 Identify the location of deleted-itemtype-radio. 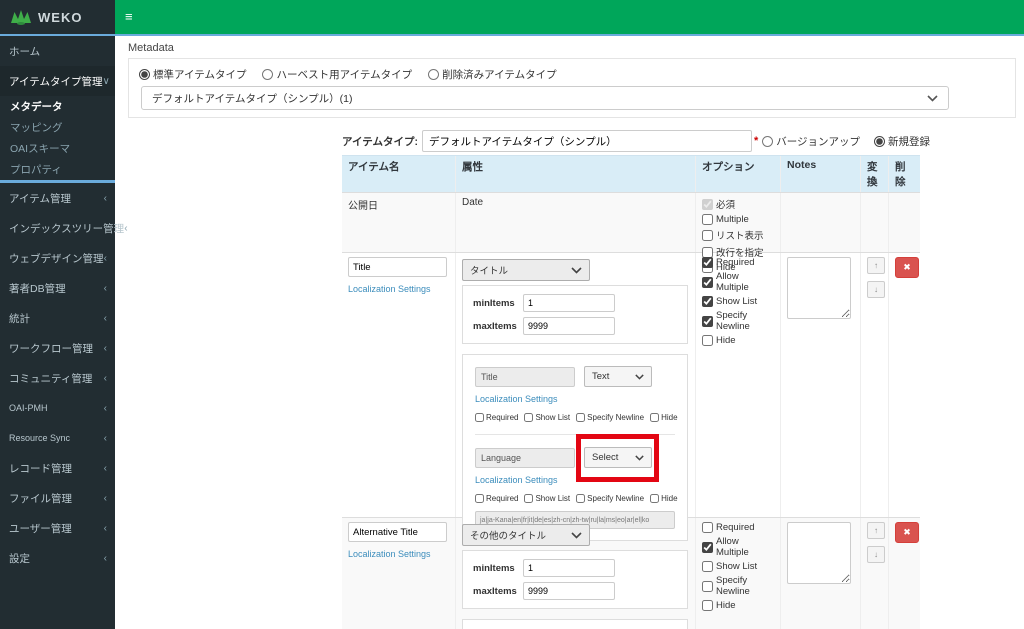
(434, 74).